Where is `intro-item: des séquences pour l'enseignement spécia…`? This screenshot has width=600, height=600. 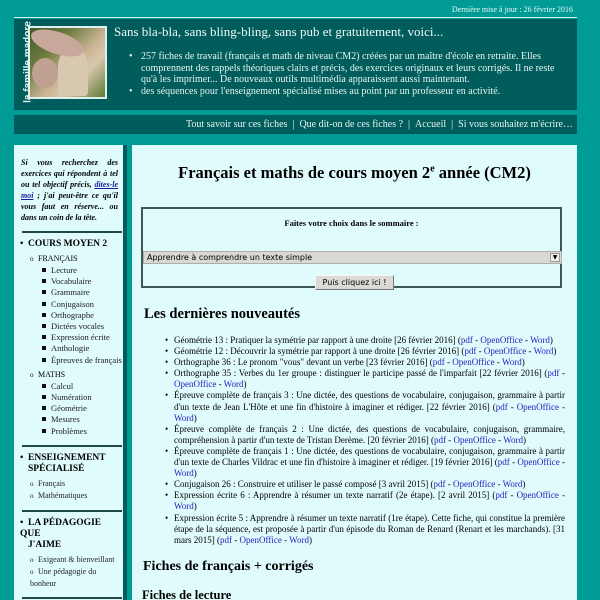 intro-item: des séquences pour l'enseignement spécia… is located at coordinates (349, 92).